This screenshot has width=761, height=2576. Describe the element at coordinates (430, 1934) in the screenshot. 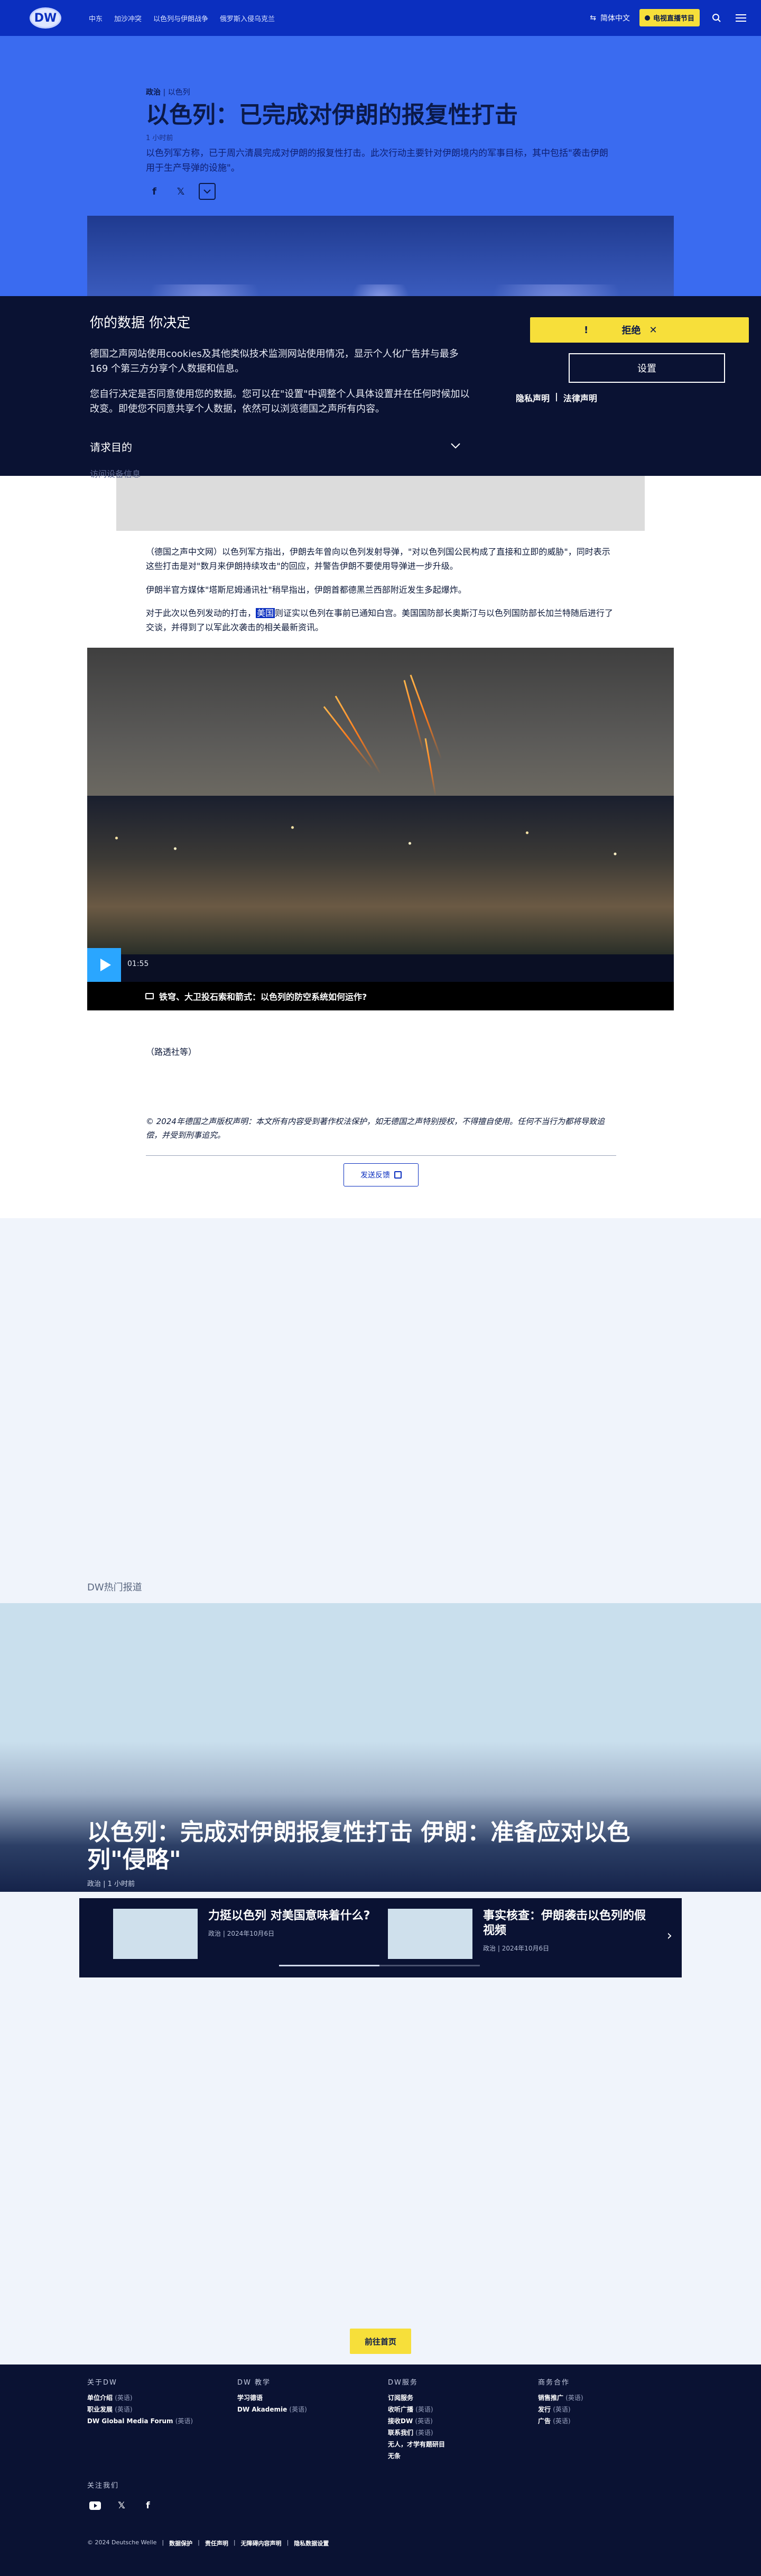

I see `card-thumbnail` at that location.